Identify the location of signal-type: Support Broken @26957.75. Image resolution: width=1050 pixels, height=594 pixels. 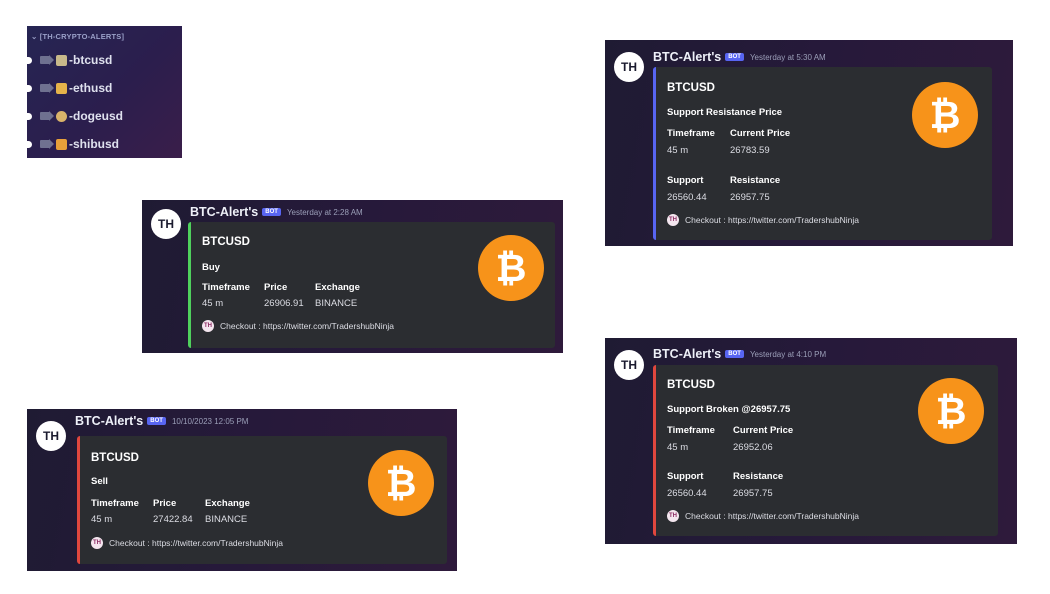
(729, 409).